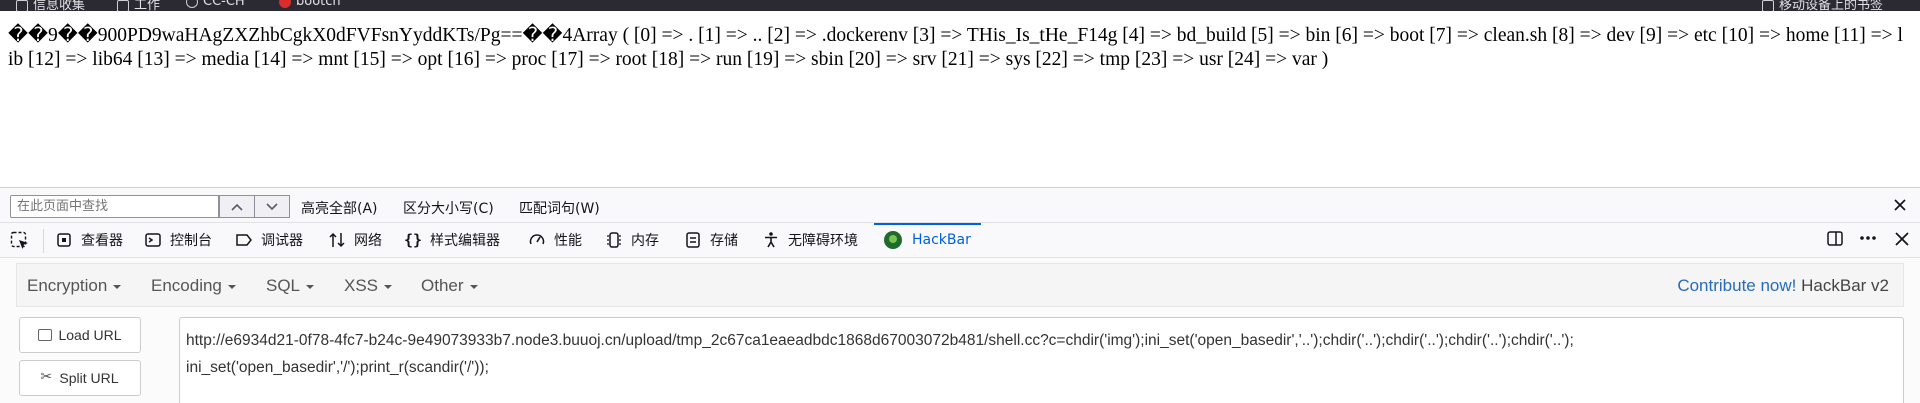 The width and height of the screenshot is (1920, 403). Describe the element at coordinates (810, 240) in the screenshot. I see `tab-accessibility: 无障碍环境` at that location.